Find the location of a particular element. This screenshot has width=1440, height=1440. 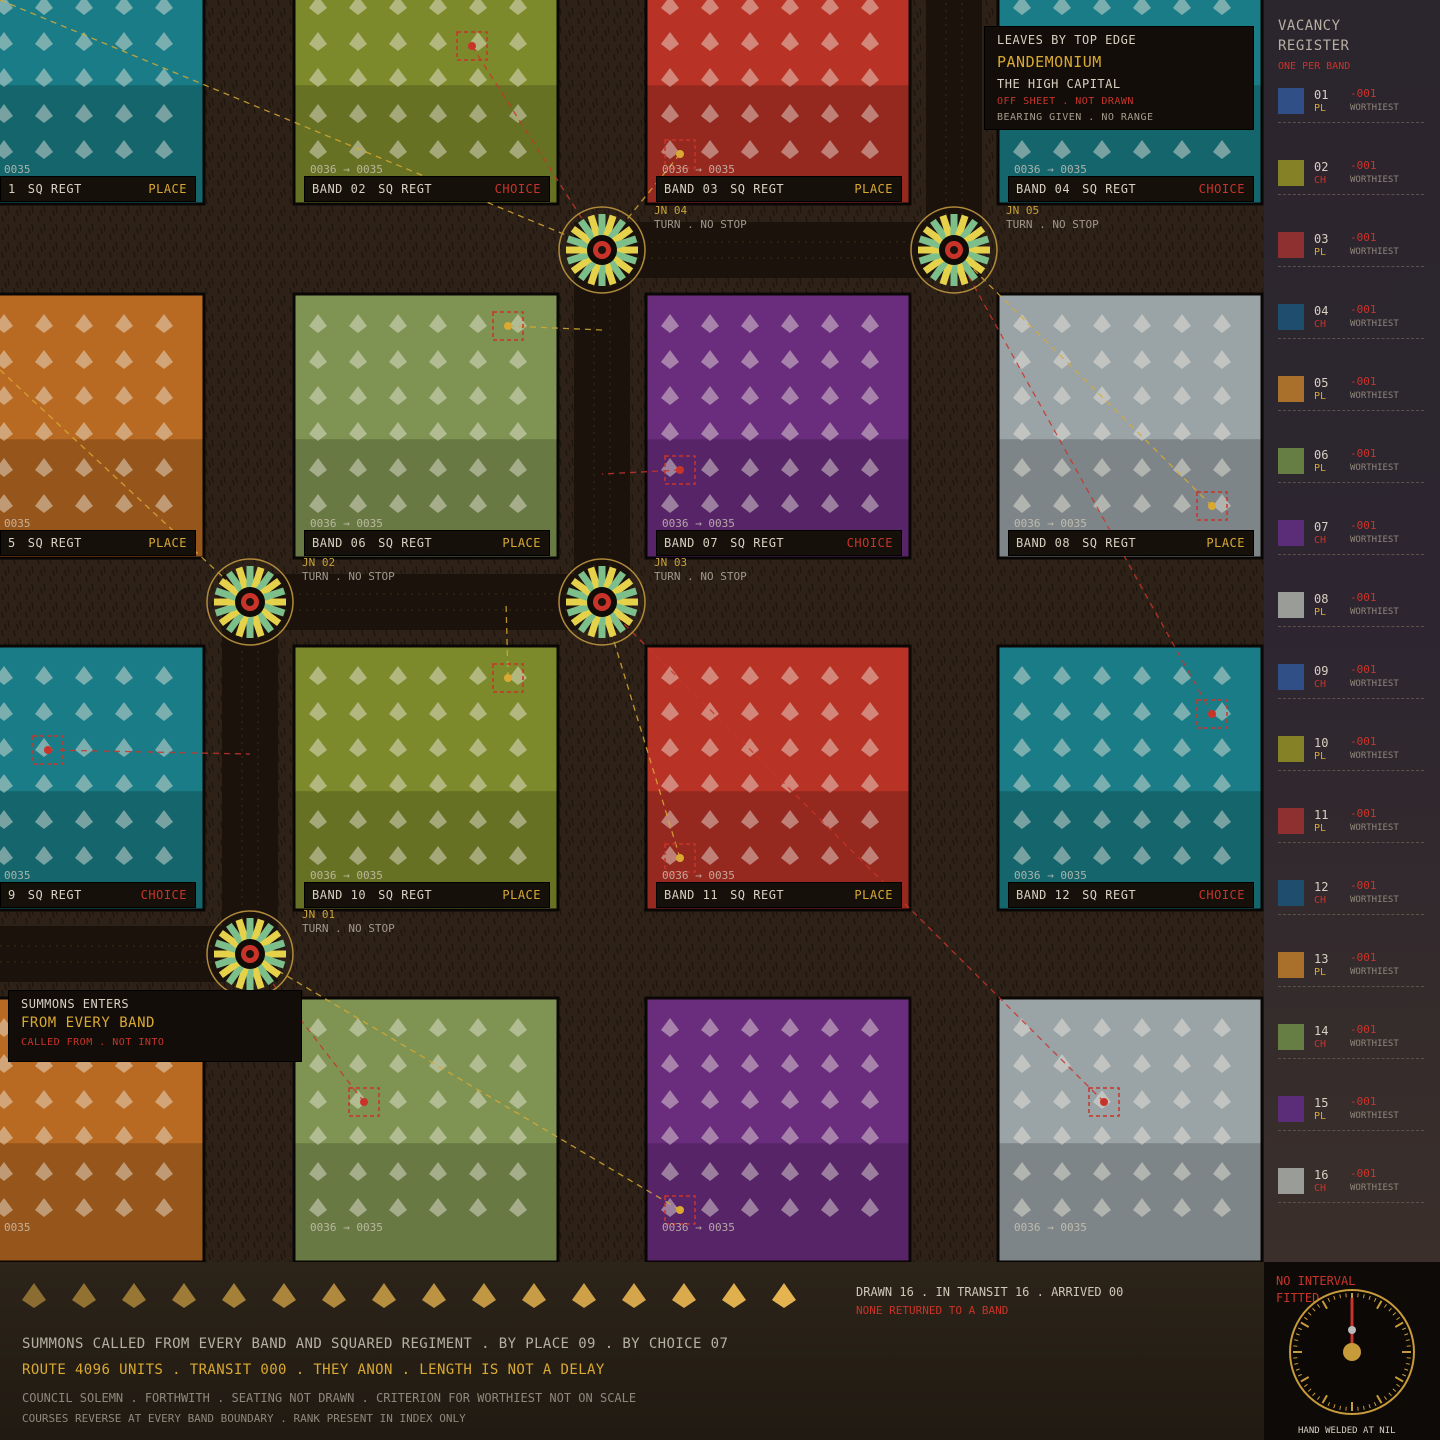

band-number: BAND 11 is located at coordinates (691, 895).